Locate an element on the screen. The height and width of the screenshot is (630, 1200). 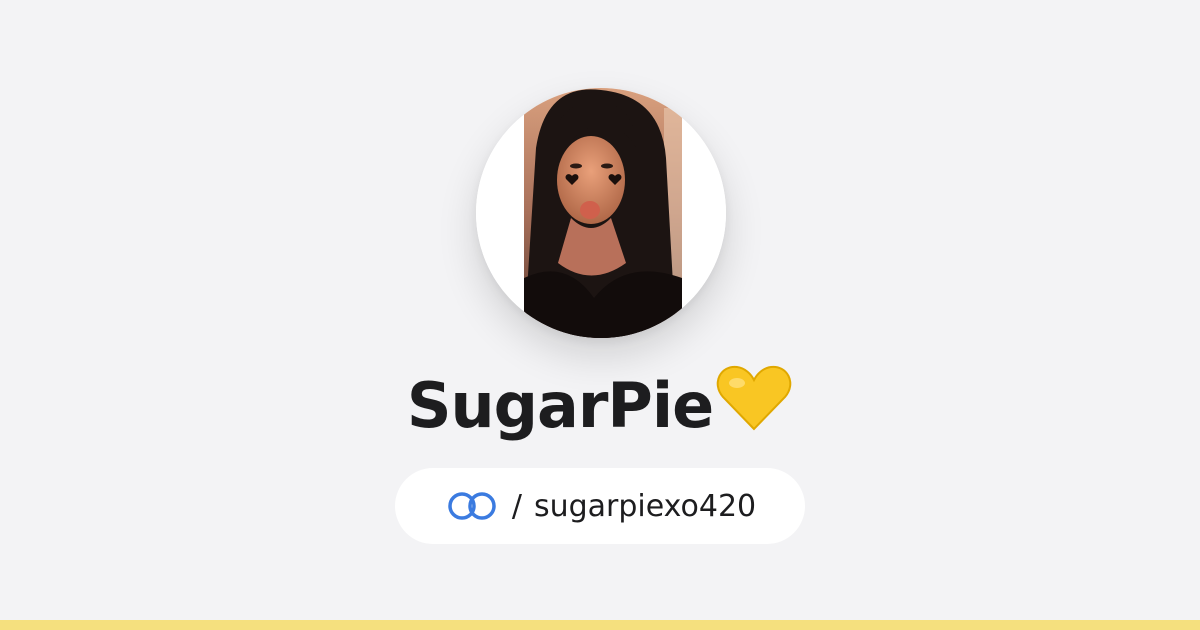
profile-photo is located at coordinates (601, 213).